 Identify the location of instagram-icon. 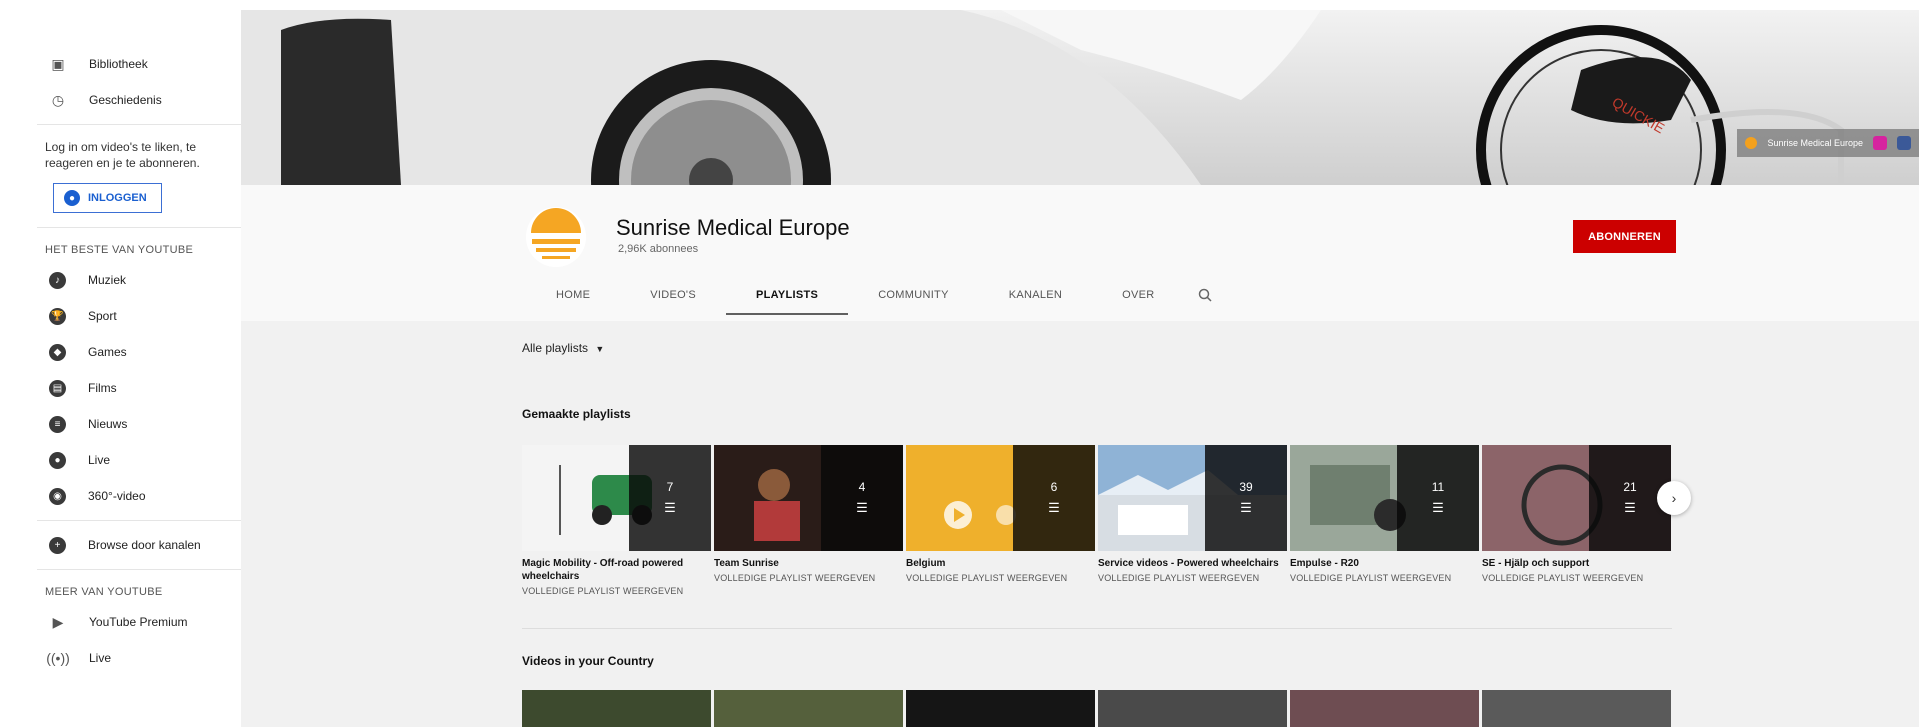
(1880, 143).